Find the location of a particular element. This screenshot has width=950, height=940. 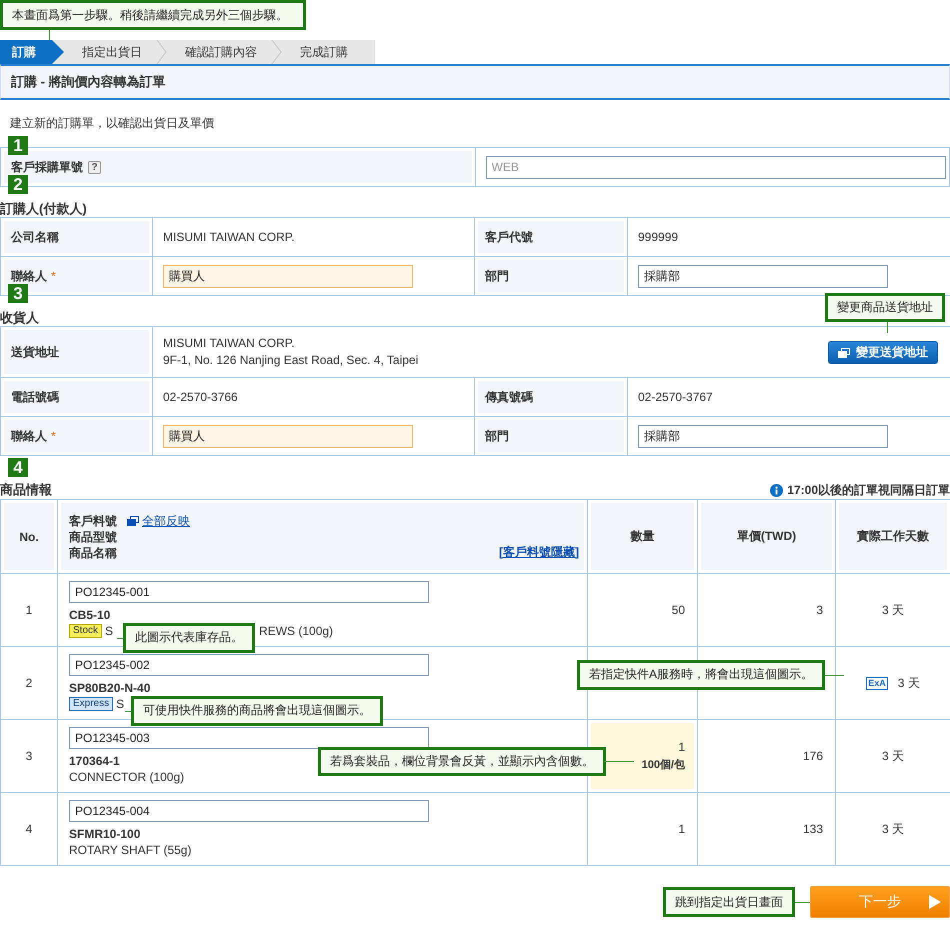

callout: 若指定快件A服務時，將會出現這個圖示。 is located at coordinates (700, 675).